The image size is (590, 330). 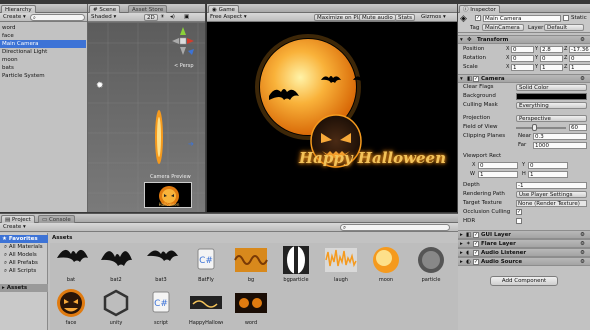 I want to click on svg-text: C#, so click(x=161, y=304).